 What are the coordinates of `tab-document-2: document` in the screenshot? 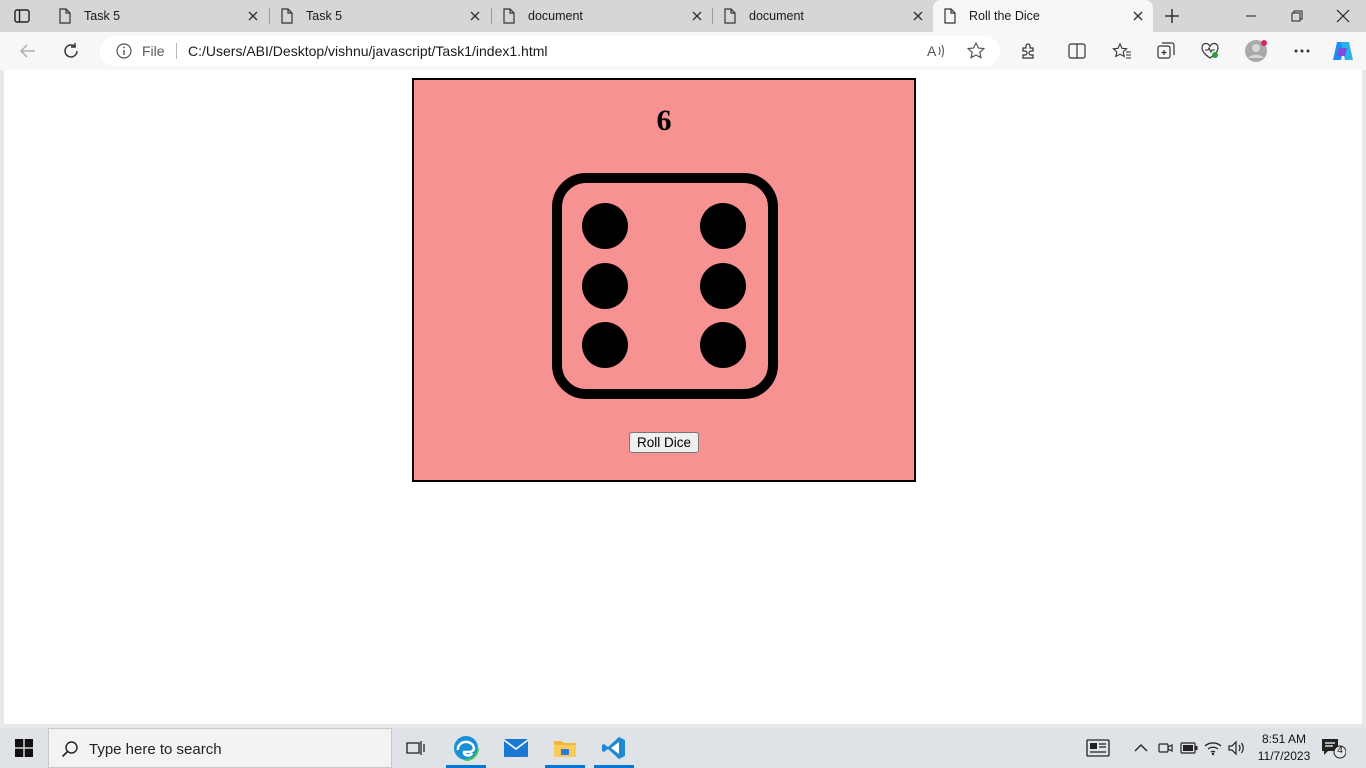 It's located at (823, 16).